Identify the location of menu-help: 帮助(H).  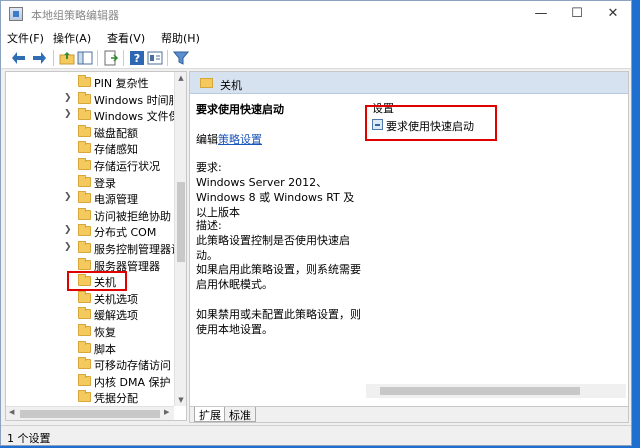
(180, 38).